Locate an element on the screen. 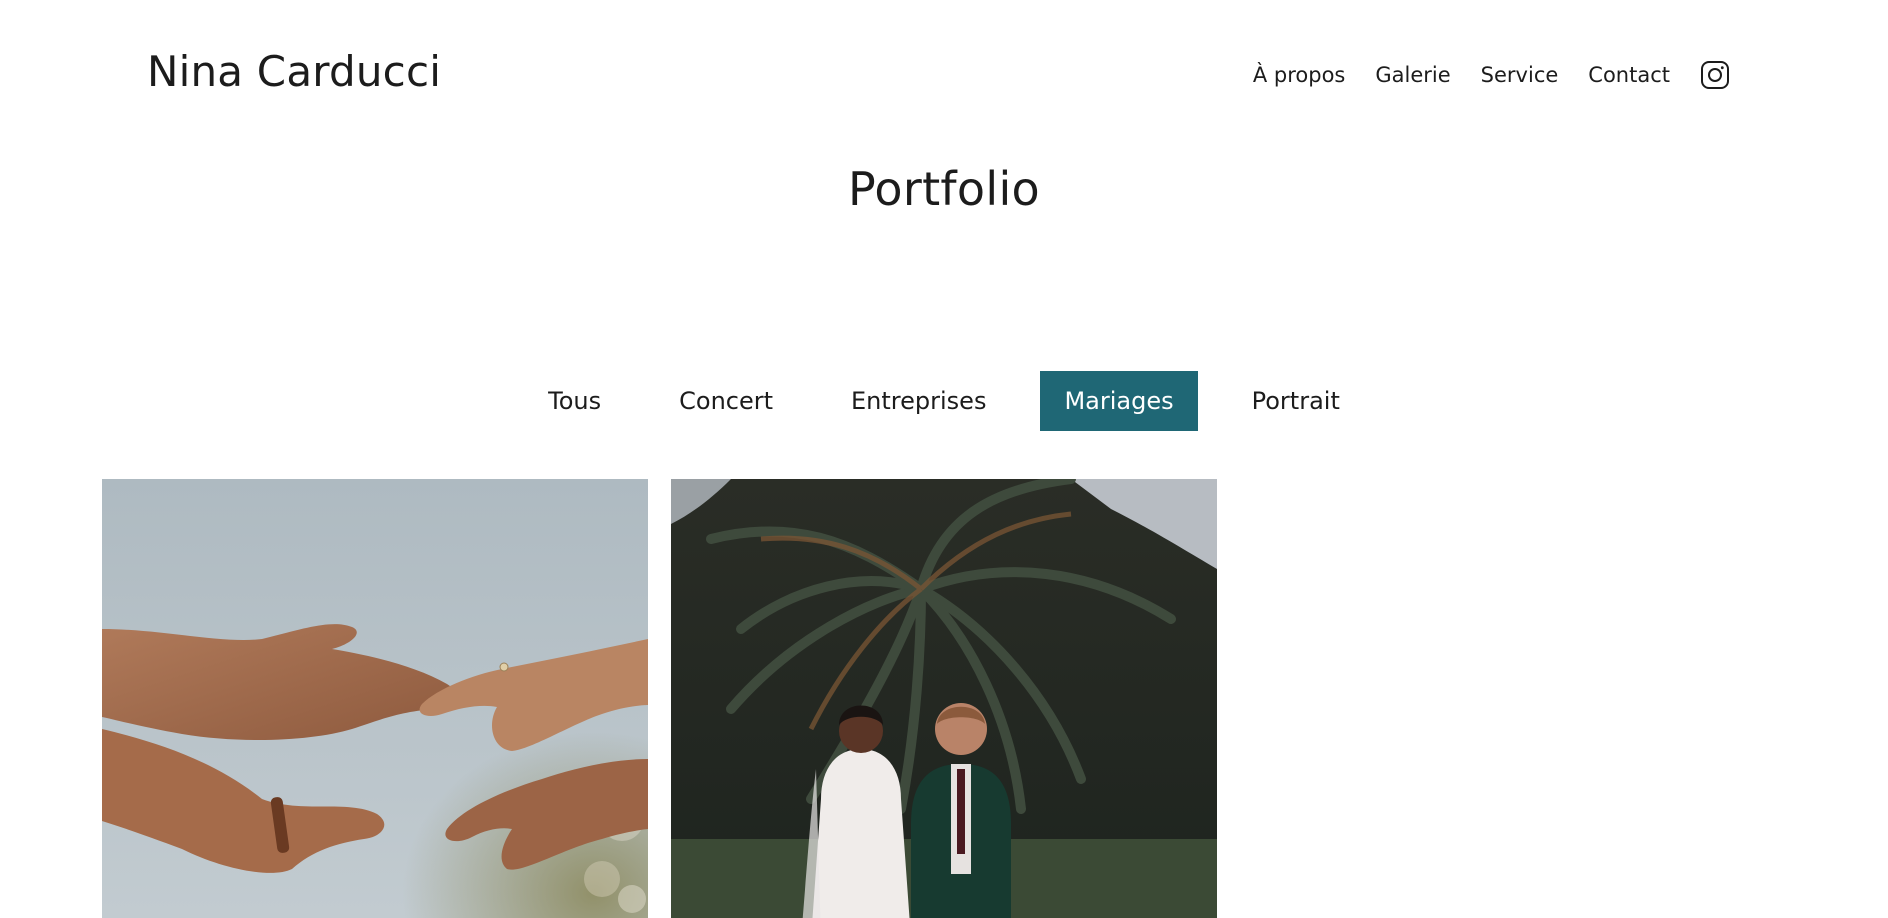  gallery-image-hands-ring is located at coordinates (375, 698).